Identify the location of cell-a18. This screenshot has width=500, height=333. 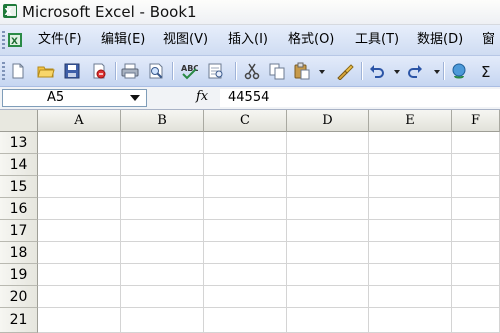
(79, 253).